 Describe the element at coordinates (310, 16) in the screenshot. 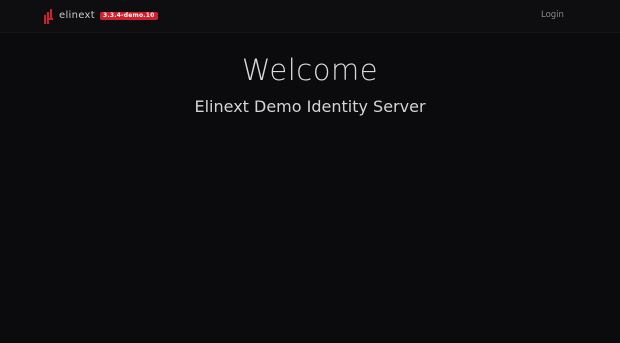

I see `navbar: elinext 3.3.4-demo.10 Login` at that location.